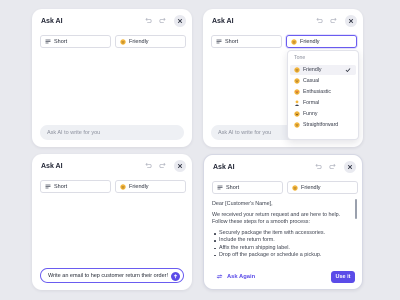  What do you see at coordinates (297, 114) in the screenshot?
I see `laughing-emoji-icon` at bounding box center [297, 114].